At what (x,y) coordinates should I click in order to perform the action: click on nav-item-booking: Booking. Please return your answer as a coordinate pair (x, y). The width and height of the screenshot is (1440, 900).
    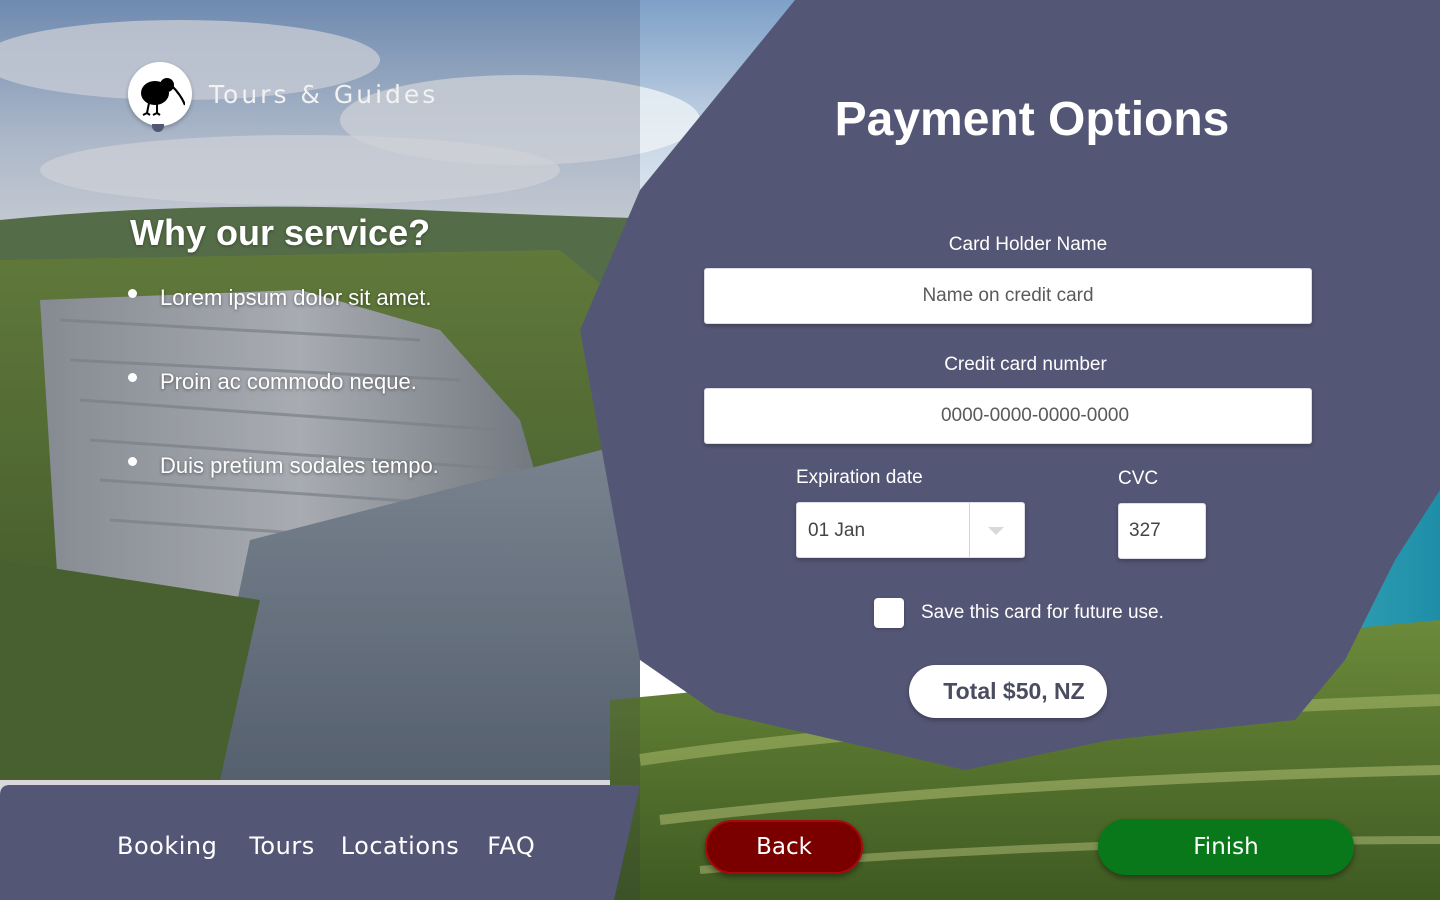
    Looking at the image, I should click on (167, 846).